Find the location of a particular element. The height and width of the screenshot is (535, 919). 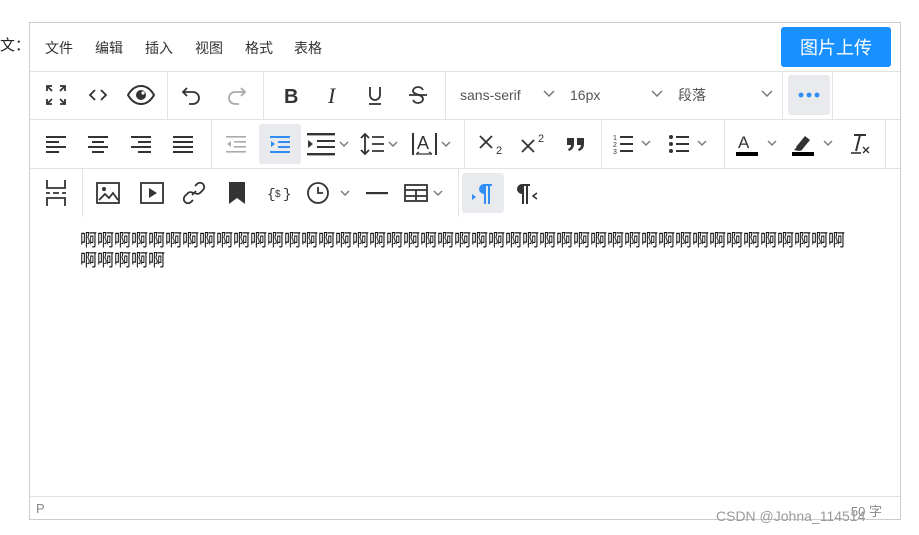

element-path: P is located at coordinates (40, 508).